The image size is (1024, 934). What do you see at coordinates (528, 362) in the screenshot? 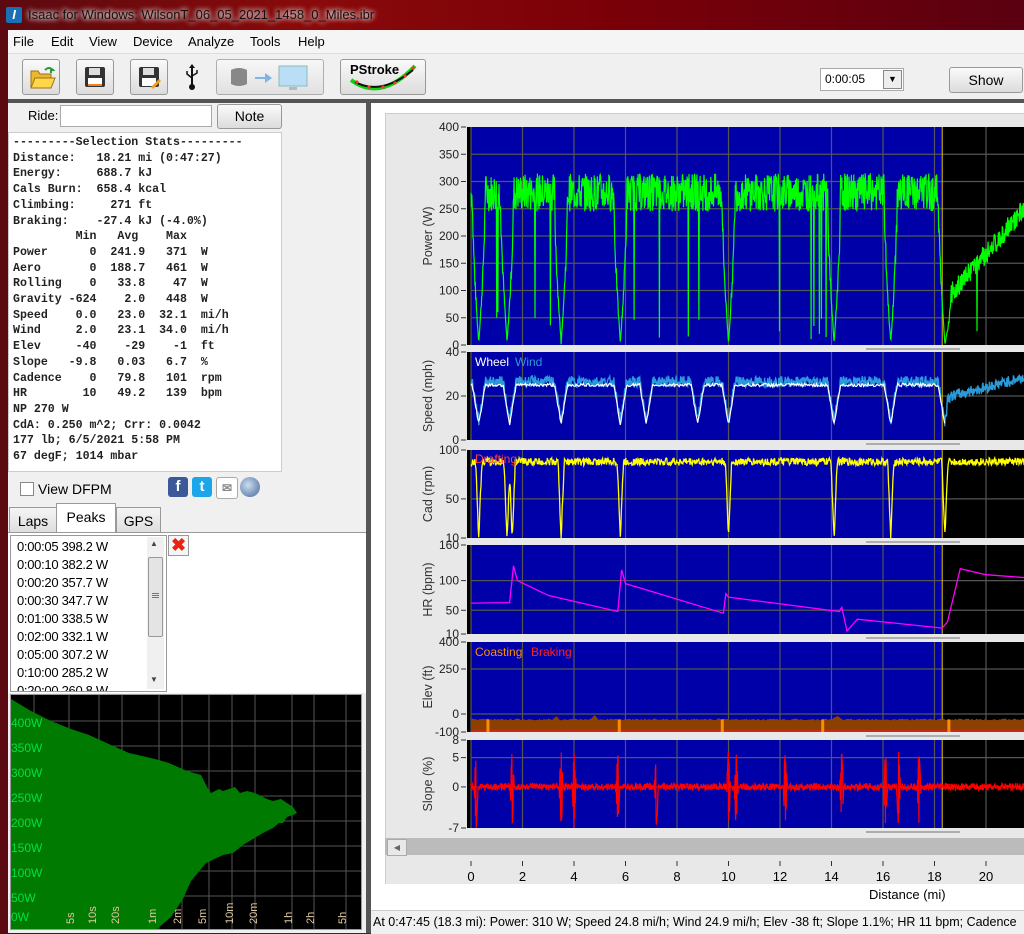
I see `legend-wind: Wind` at bounding box center [528, 362].